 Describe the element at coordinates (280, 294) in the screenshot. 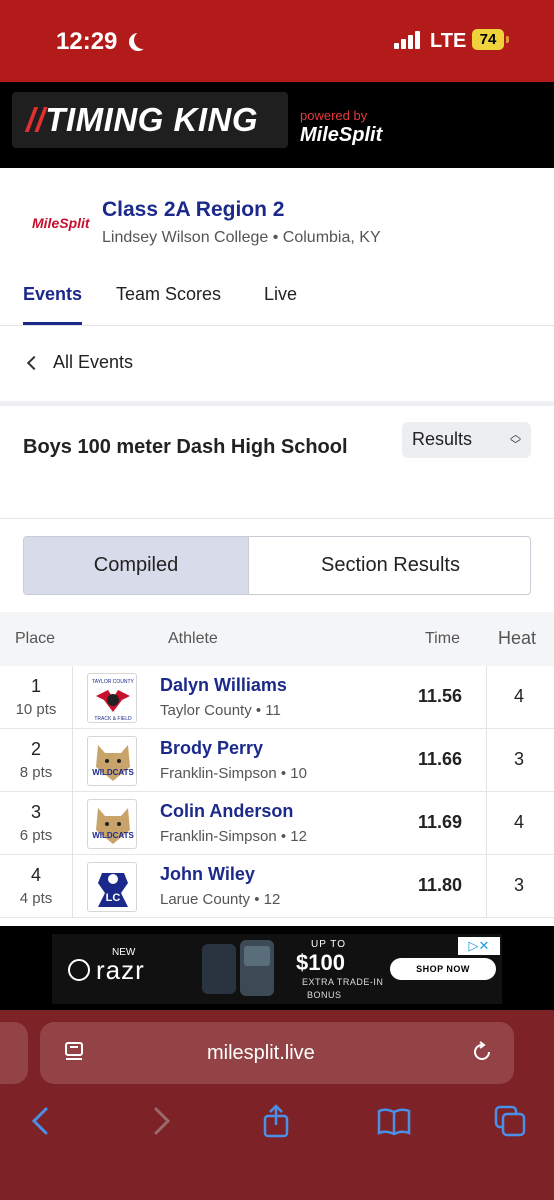

I see `tab-live: Live` at that location.